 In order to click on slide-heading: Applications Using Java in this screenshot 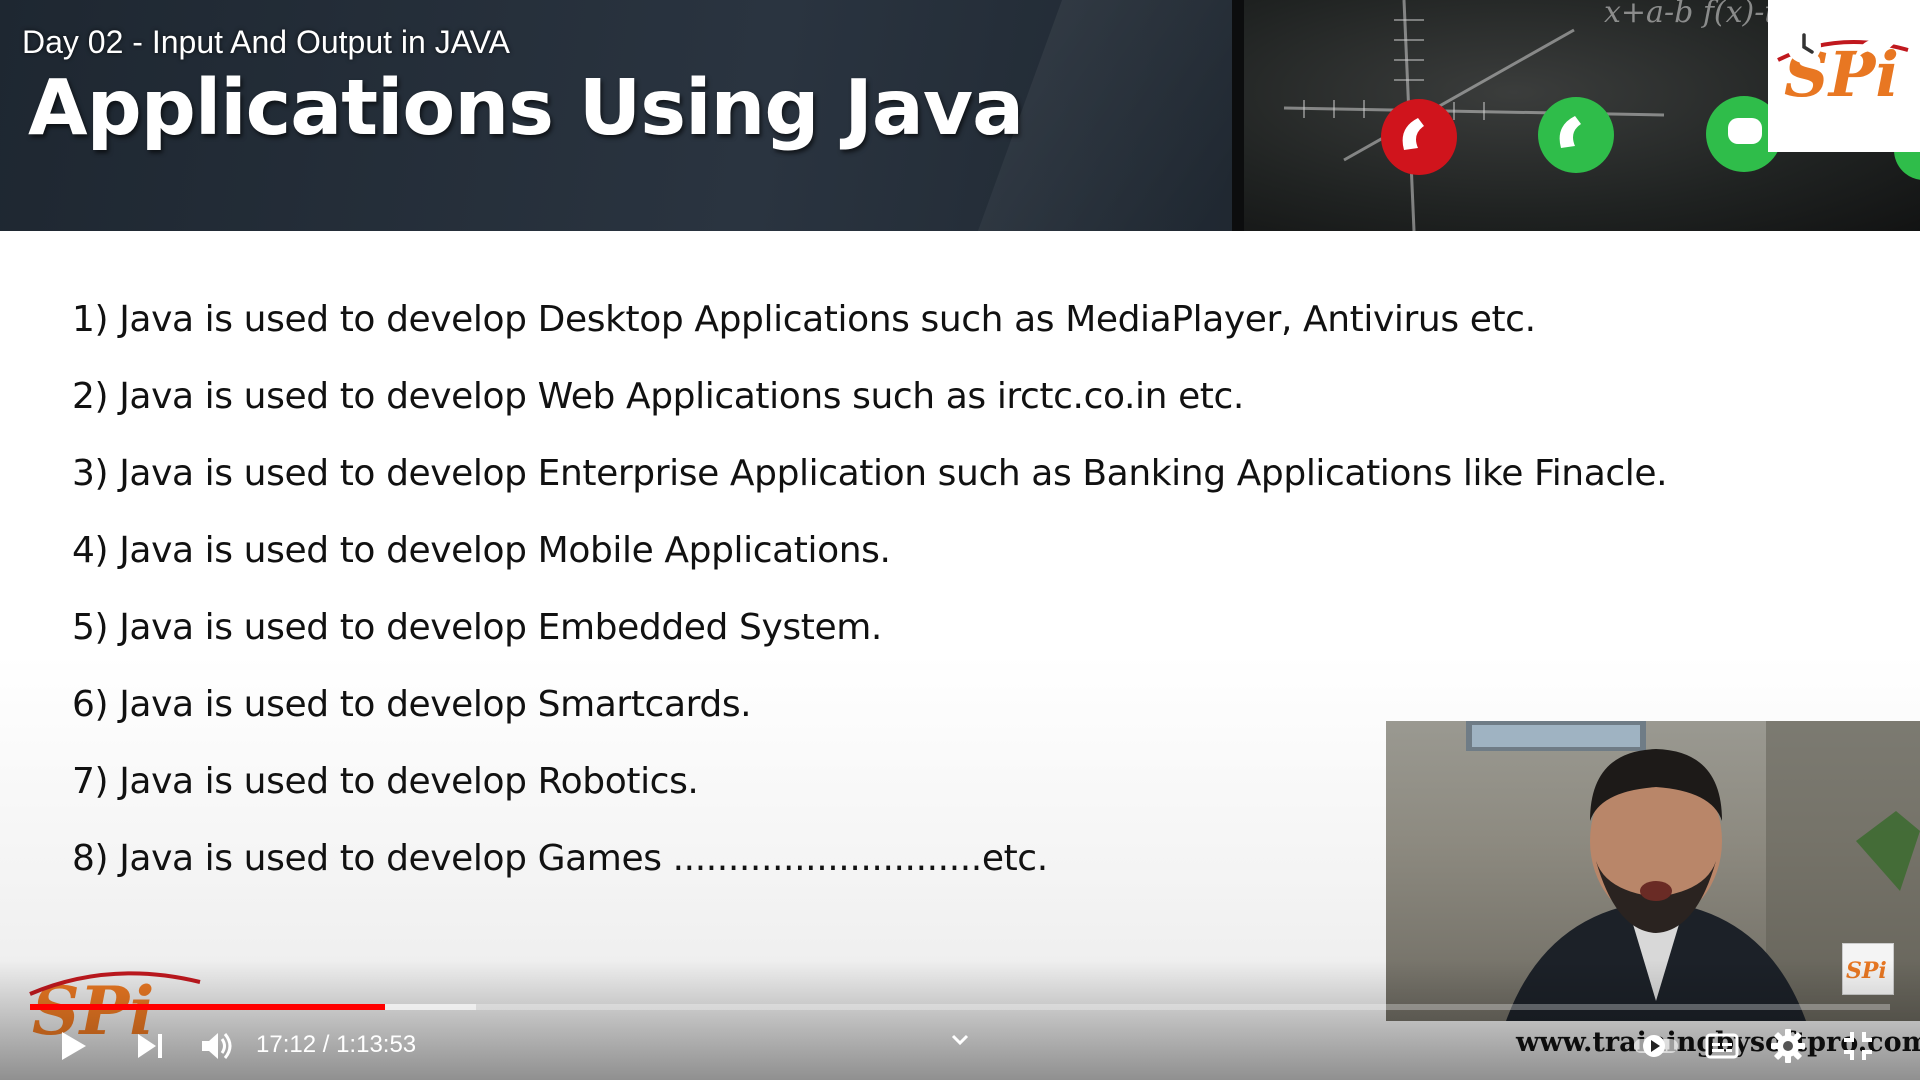, I will do `click(526, 108)`.